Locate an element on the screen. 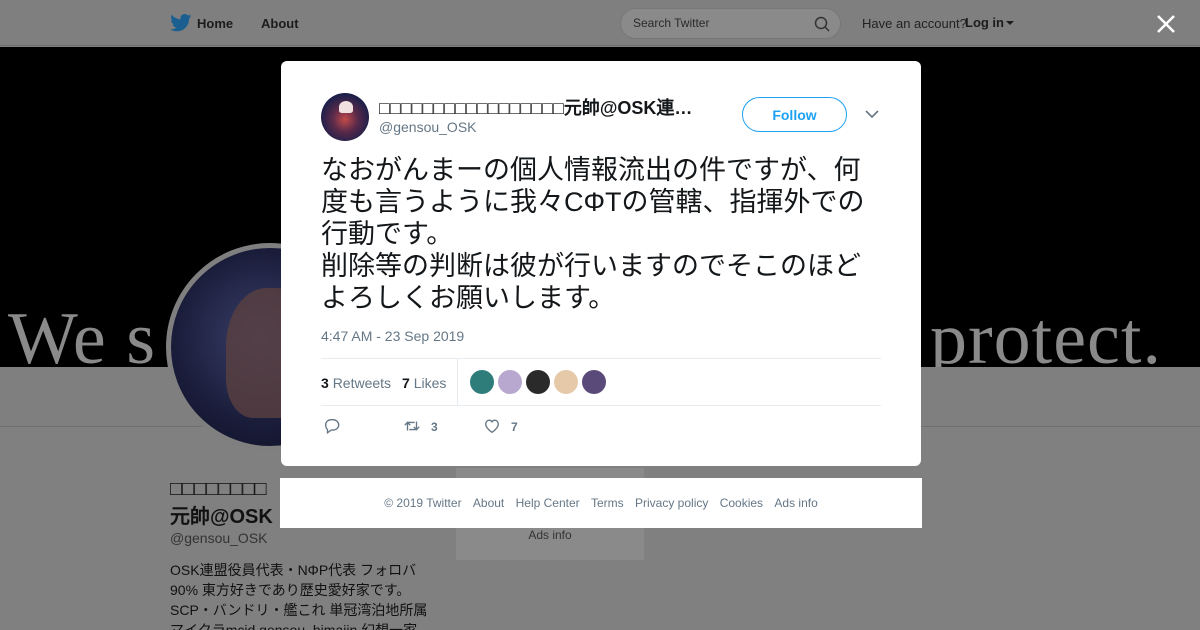  nav-about-link: About is located at coordinates (280, 23).